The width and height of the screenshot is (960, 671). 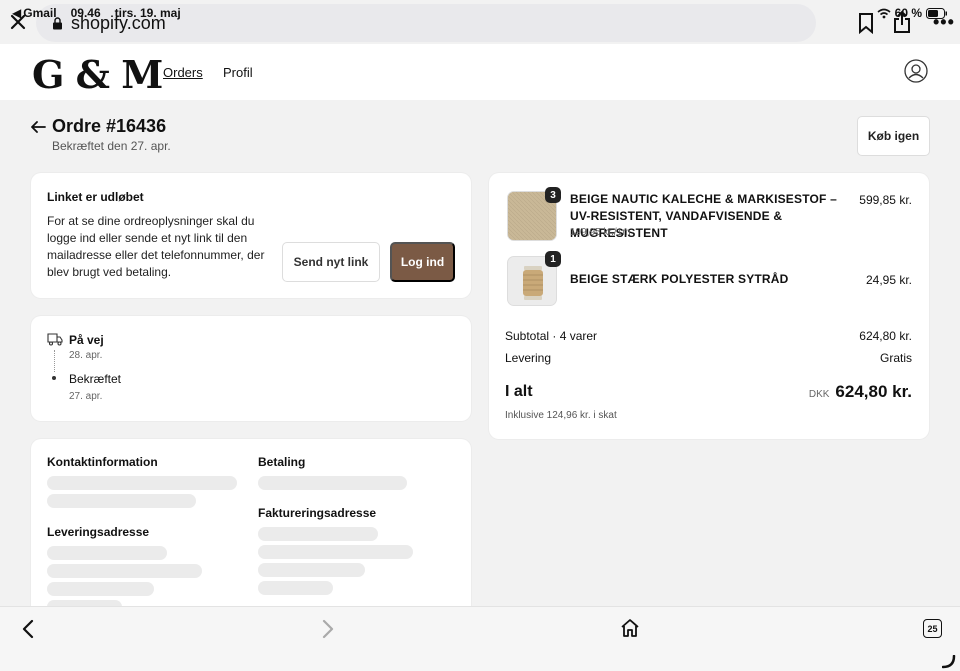 What do you see at coordinates (551, 336) in the screenshot?
I see `subtotal-label: Subtotal · 4 varer` at bounding box center [551, 336].